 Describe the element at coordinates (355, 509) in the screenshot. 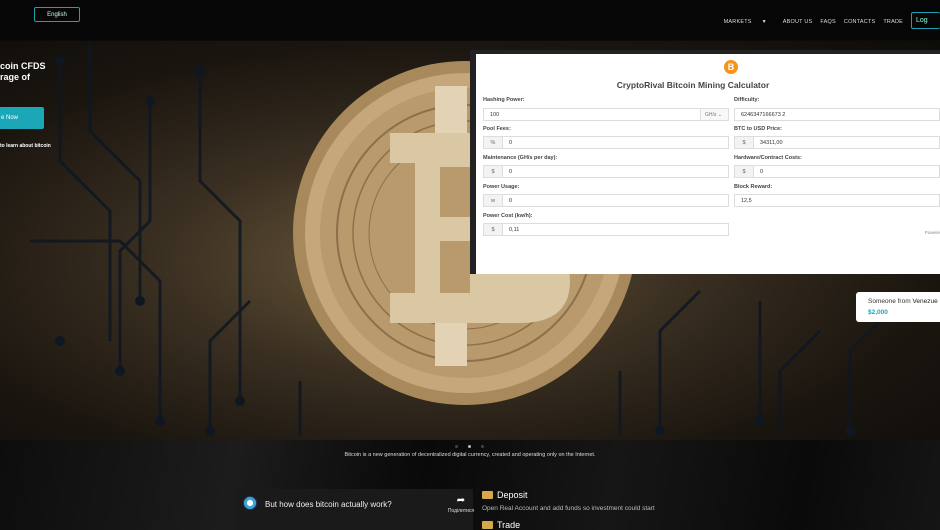

I see `video-embed: But how does bitcoin actually work?` at that location.